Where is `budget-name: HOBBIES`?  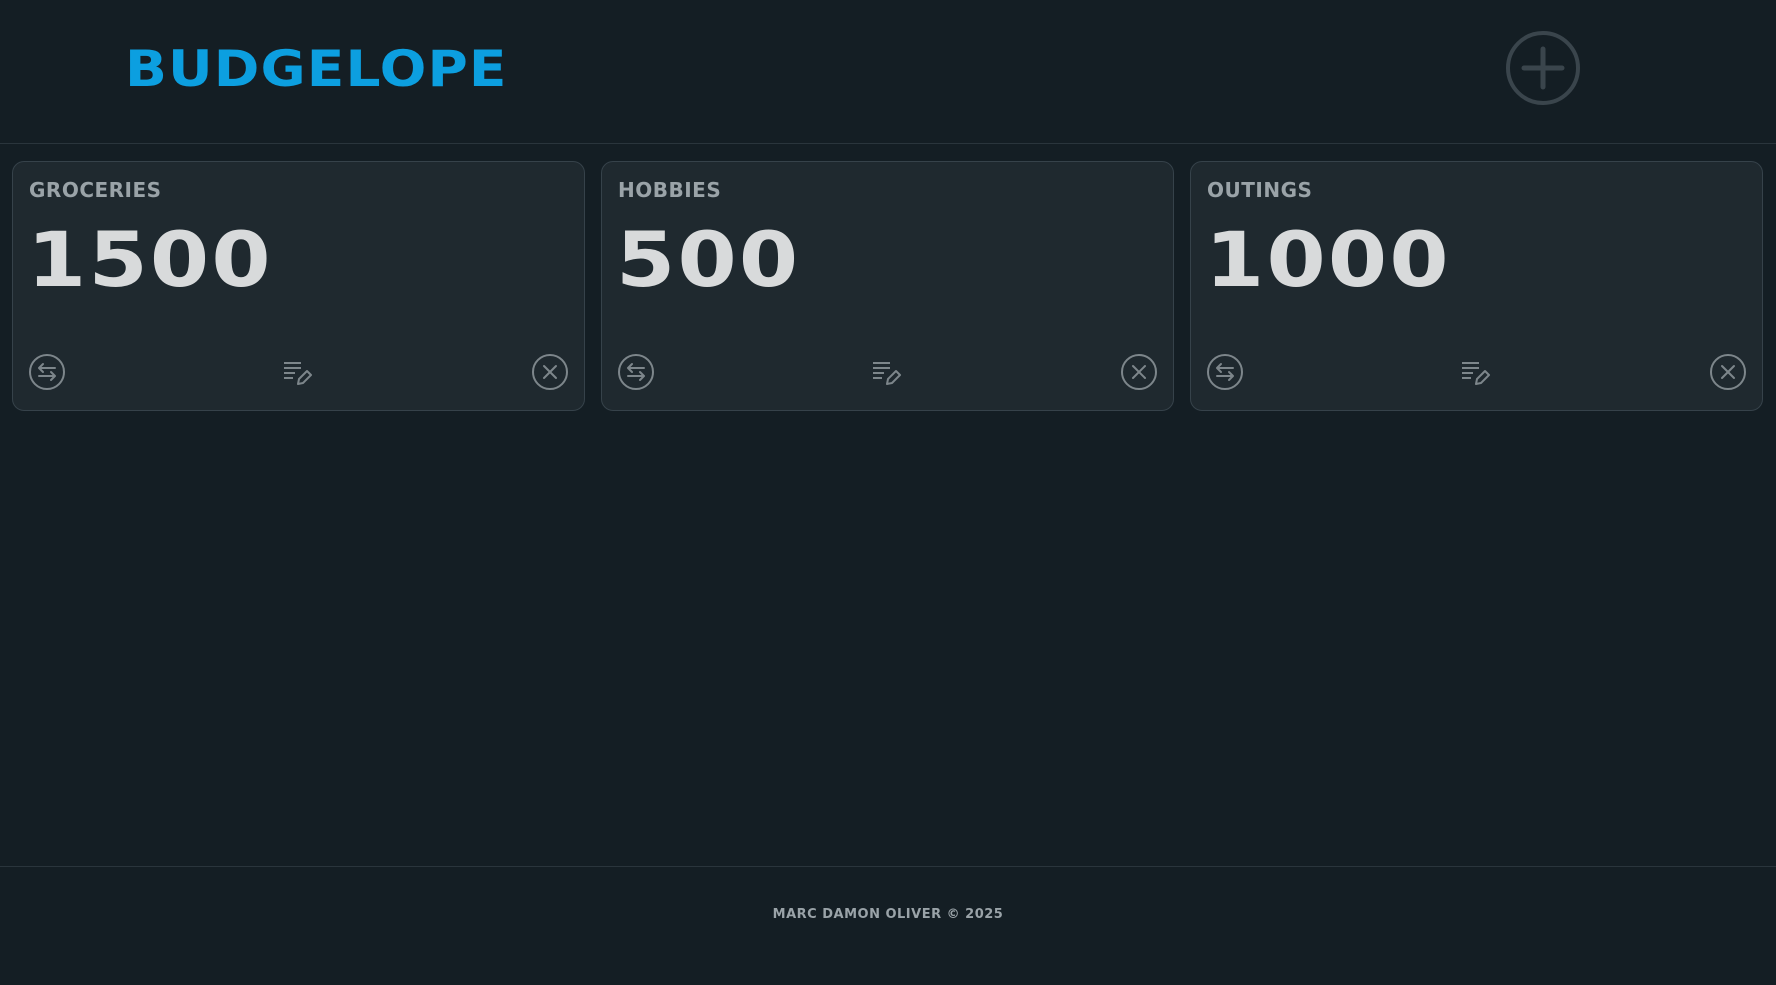
budget-name: HOBBIES is located at coordinates (670, 190).